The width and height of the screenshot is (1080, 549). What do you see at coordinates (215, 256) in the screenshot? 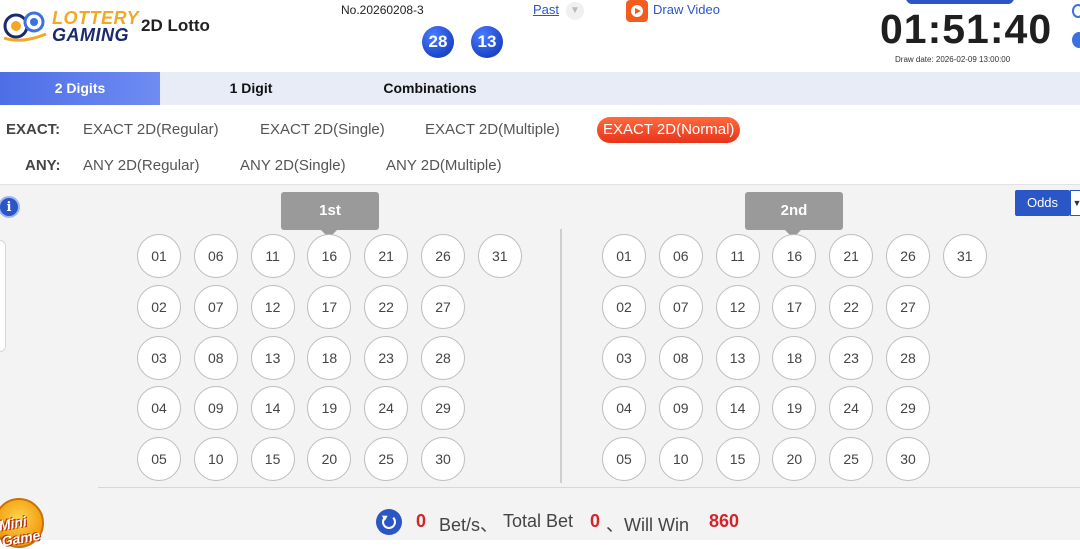
I see `number-ball-1st: 06` at bounding box center [215, 256].